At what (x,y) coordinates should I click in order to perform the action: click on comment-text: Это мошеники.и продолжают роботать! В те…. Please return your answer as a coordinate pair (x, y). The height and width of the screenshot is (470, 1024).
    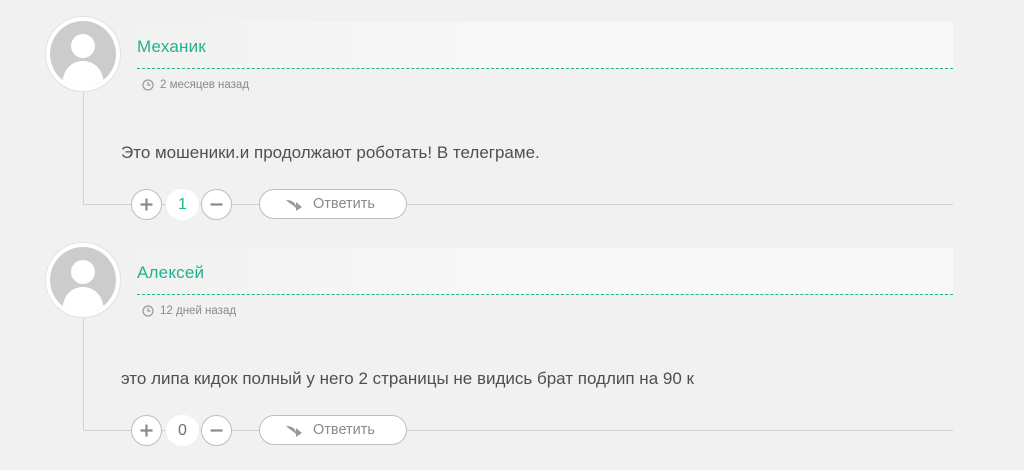
    Looking at the image, I should click on (330, 152).